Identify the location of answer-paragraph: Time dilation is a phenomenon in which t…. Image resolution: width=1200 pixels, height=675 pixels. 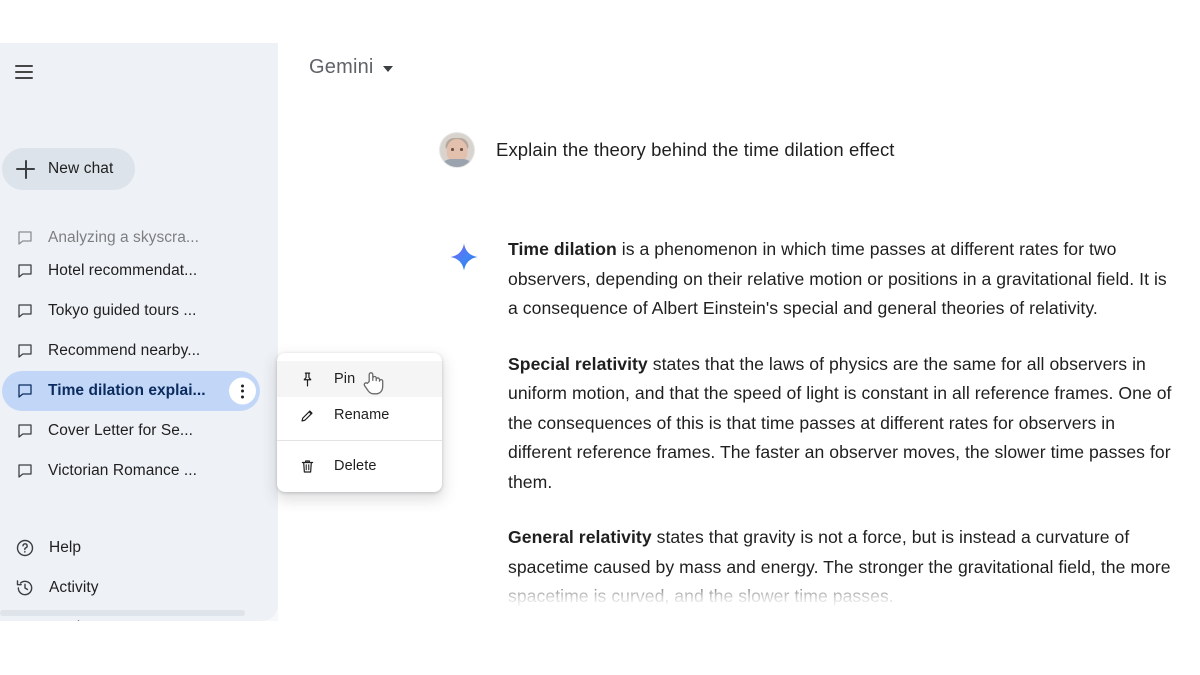
(844, 279).